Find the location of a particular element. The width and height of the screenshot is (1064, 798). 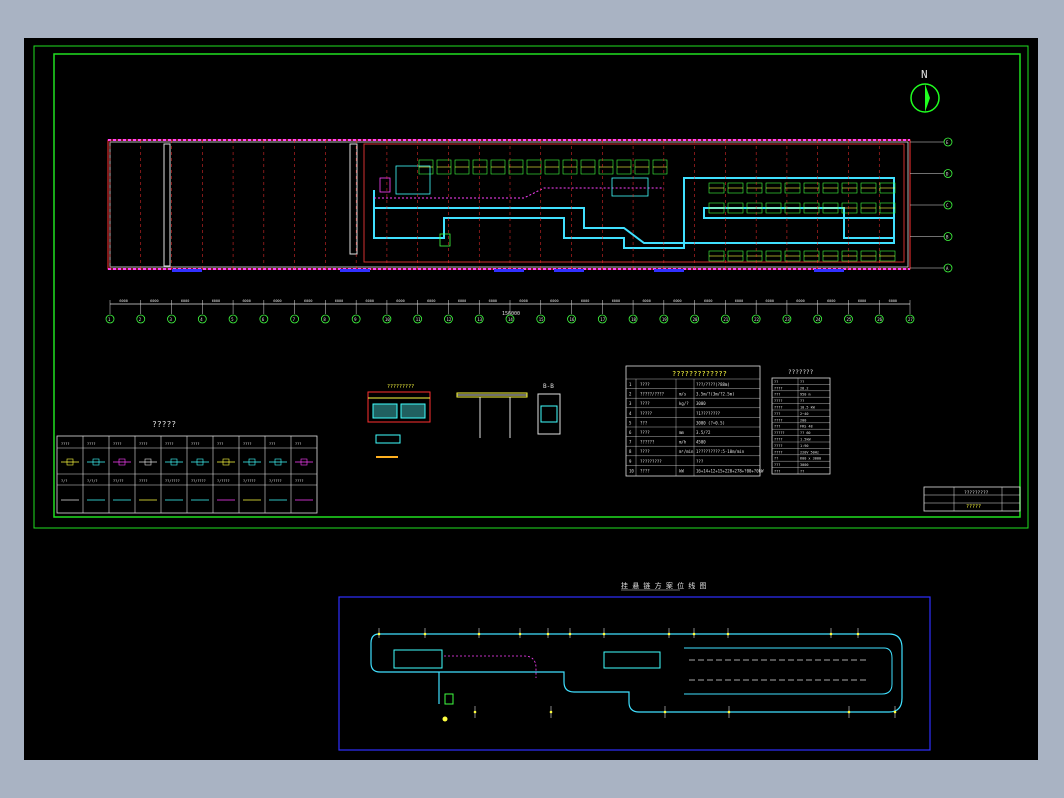

col-axis-label: 3 is located at coordinates (171, 319).